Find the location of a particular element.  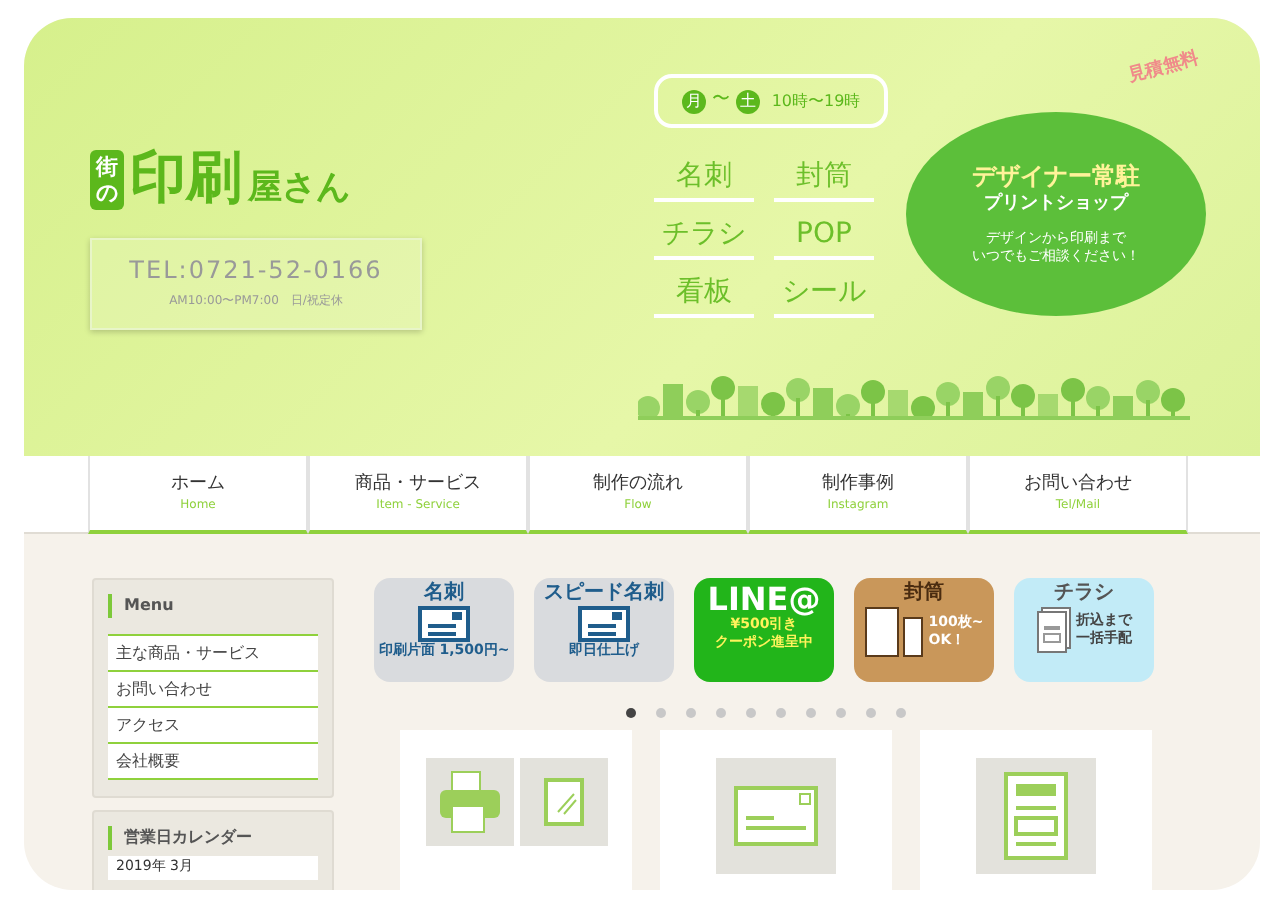

day-badge: 土 is located at coordinates (747, 101).